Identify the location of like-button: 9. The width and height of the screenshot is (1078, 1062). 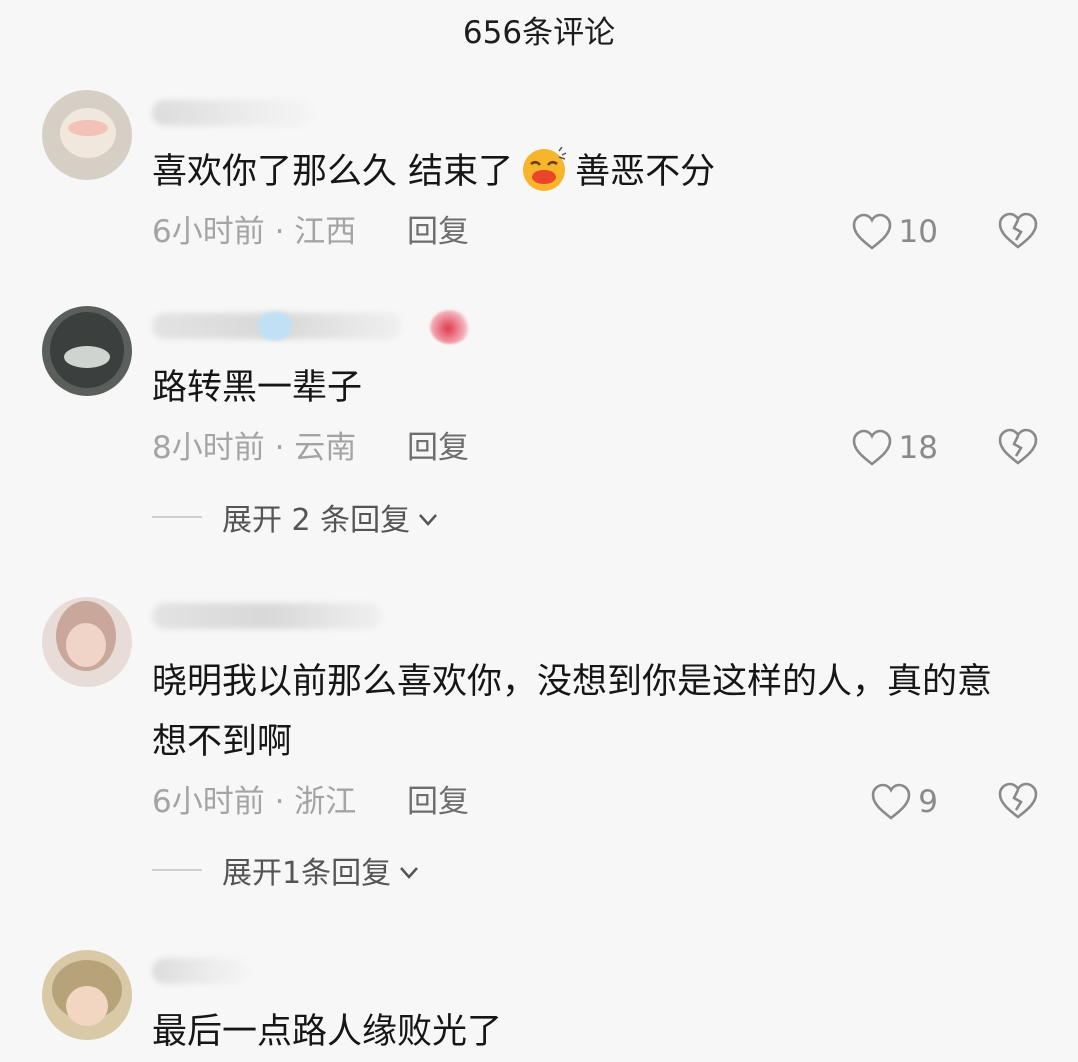
(904, 802).